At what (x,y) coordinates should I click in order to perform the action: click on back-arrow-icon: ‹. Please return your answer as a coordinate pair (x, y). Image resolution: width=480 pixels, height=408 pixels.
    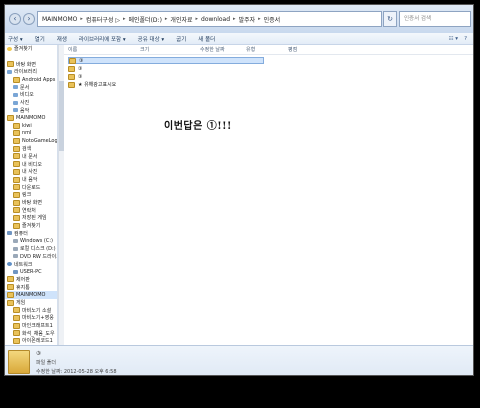
    Looking at the image, I should click on (15, 19).